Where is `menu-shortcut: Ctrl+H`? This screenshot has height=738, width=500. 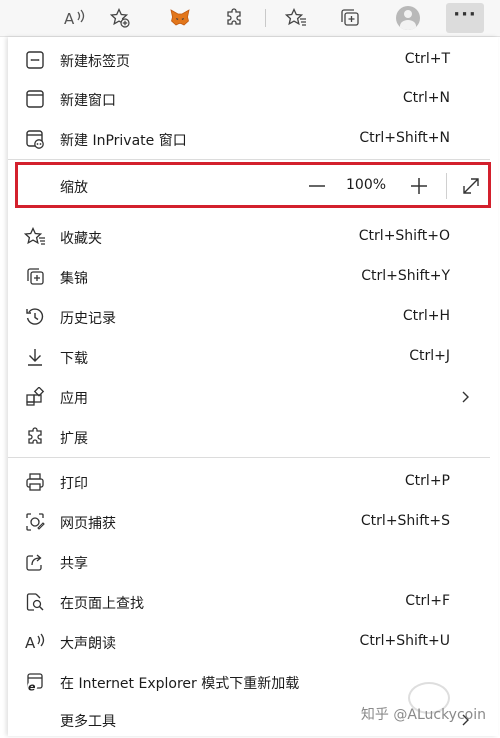 menu-shortcut: Ctrl+H is located at coordinates (426, 316).